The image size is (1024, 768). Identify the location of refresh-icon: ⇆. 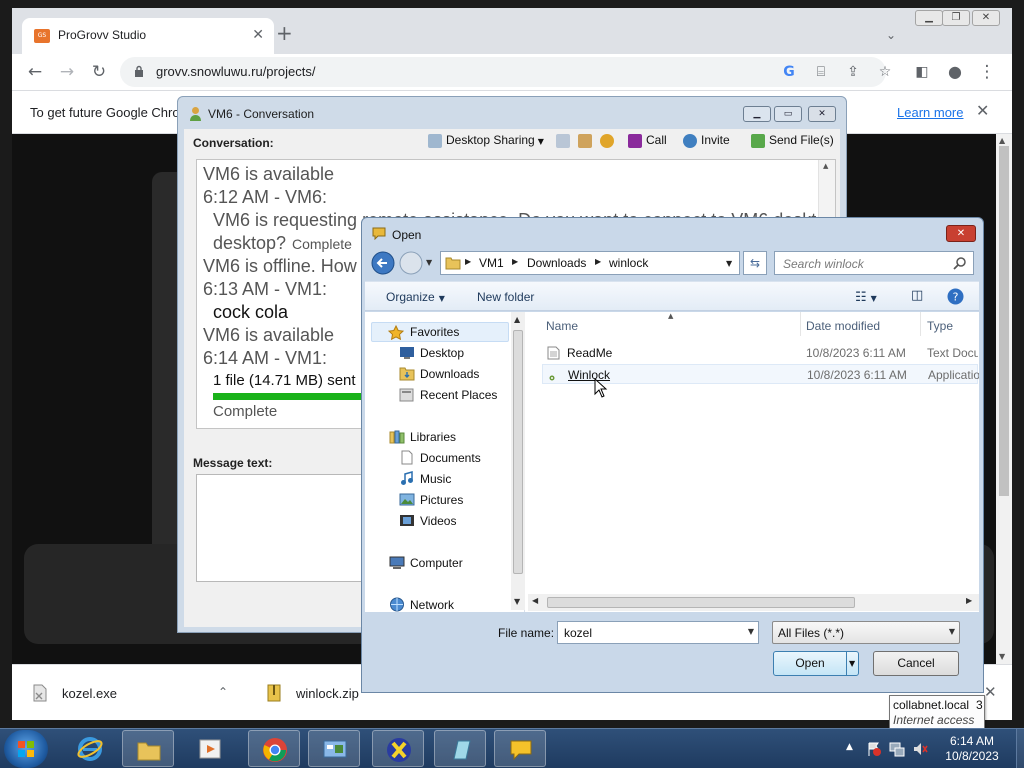
(755, 263).